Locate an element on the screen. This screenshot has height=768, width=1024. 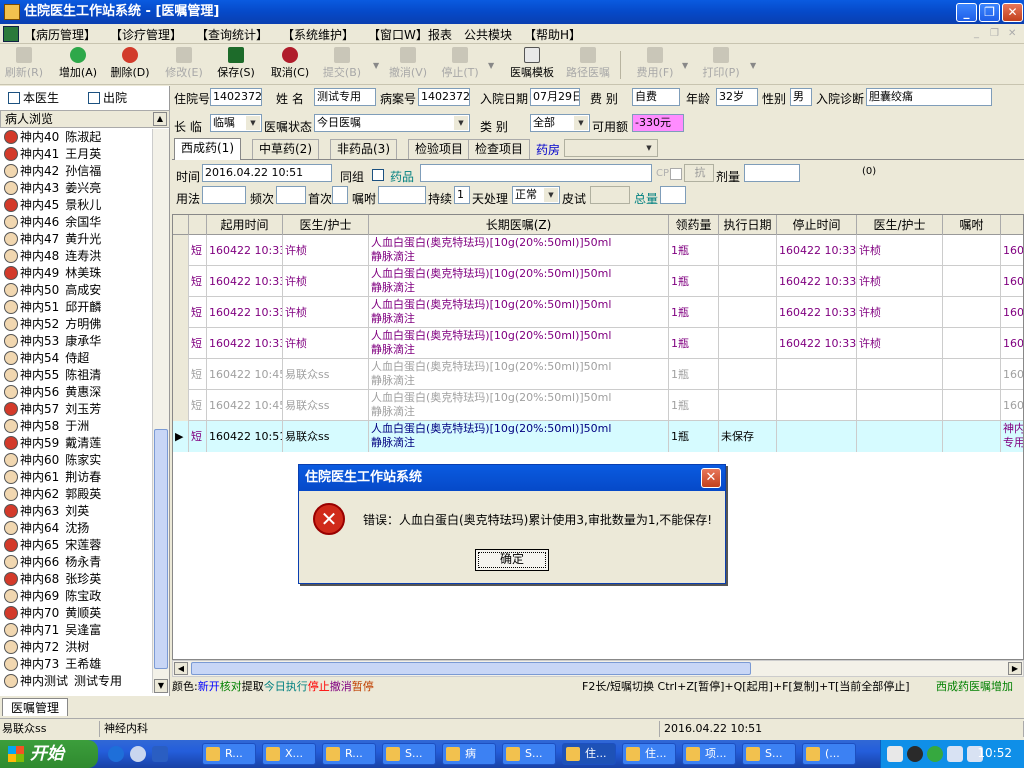
scroll-down-arrow-icon: ▼ is located at coordinates (161, 686).